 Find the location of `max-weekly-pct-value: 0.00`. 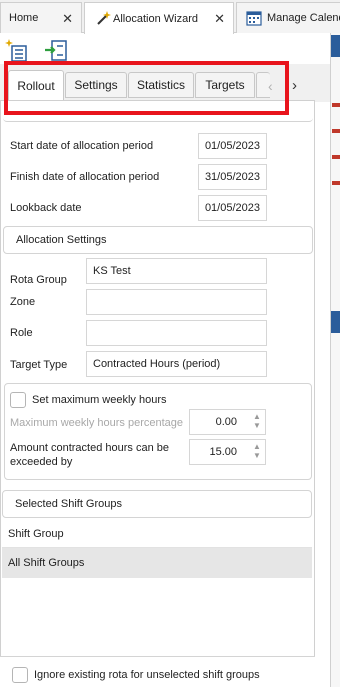

max-weekly-pct-value: 0.00 is located at coordinates (226, 422).